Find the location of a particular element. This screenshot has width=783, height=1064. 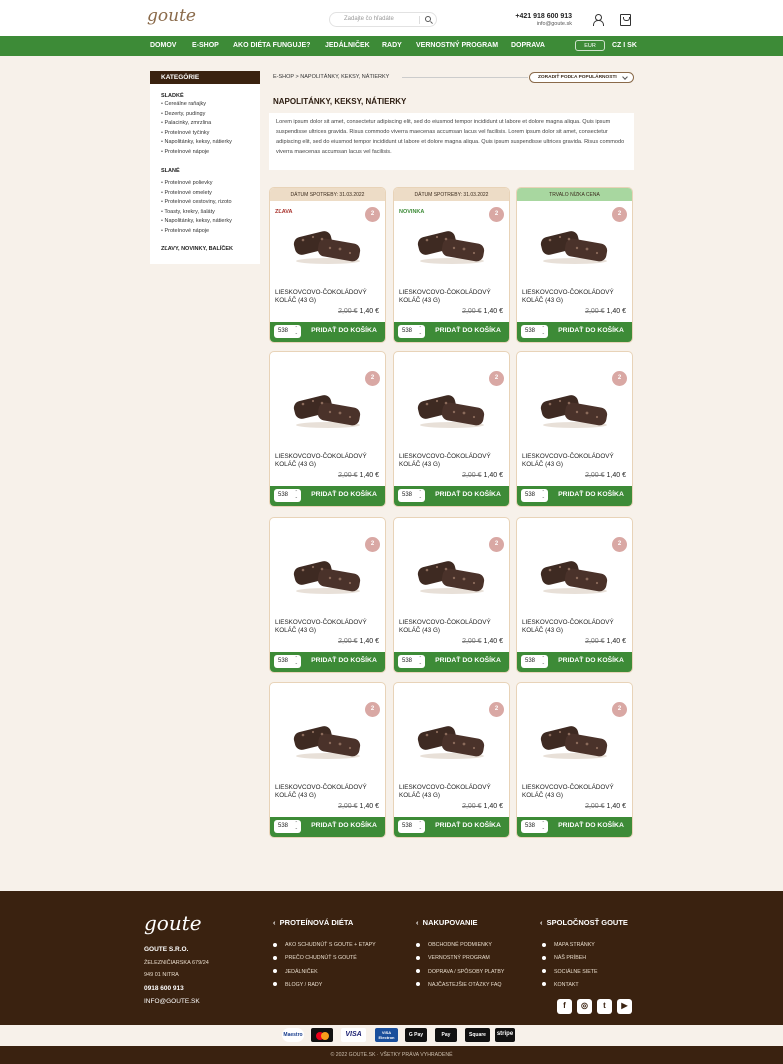

instagram-icon: ◎ is located at coordinates (584, 1006).